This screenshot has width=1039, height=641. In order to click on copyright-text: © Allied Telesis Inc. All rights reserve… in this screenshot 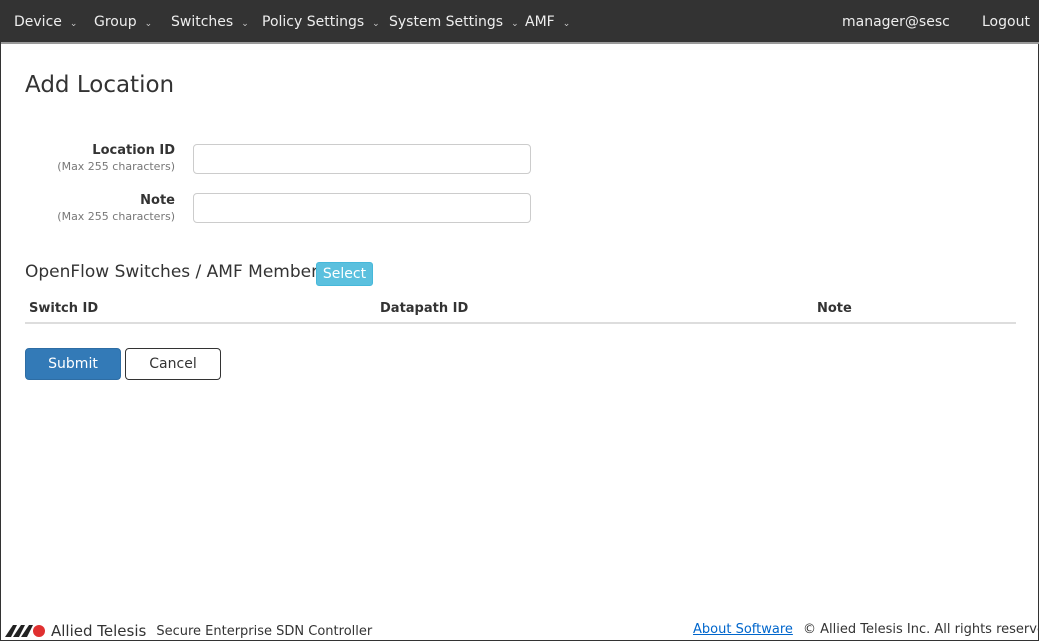, I will do `click(921, 629)`.